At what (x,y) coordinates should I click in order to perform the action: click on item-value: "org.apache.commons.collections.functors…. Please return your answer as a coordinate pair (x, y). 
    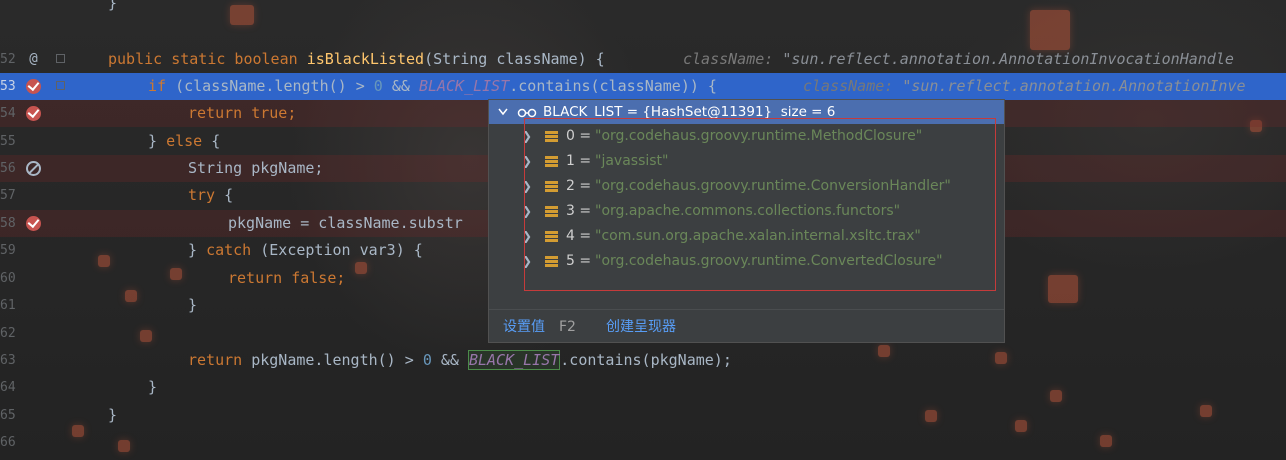
    Looking at the image, I should click on (748, 211).